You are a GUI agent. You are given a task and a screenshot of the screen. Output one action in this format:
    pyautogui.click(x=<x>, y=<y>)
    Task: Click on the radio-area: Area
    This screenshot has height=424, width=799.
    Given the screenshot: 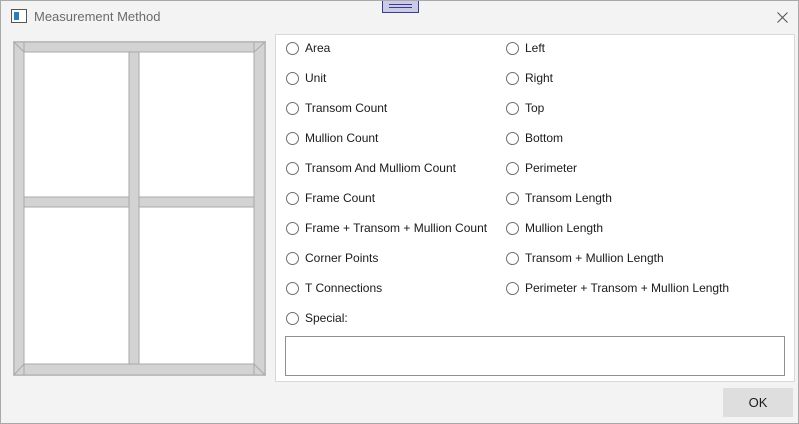 What is the action you would take?
    pyautogui.click(x=308, y=48)
    